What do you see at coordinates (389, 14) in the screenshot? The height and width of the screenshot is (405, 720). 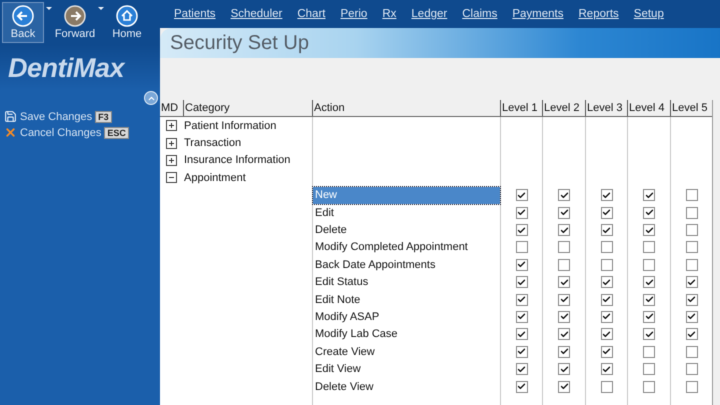 I see `menu-item: Rx` at bounding box center [389, 14].